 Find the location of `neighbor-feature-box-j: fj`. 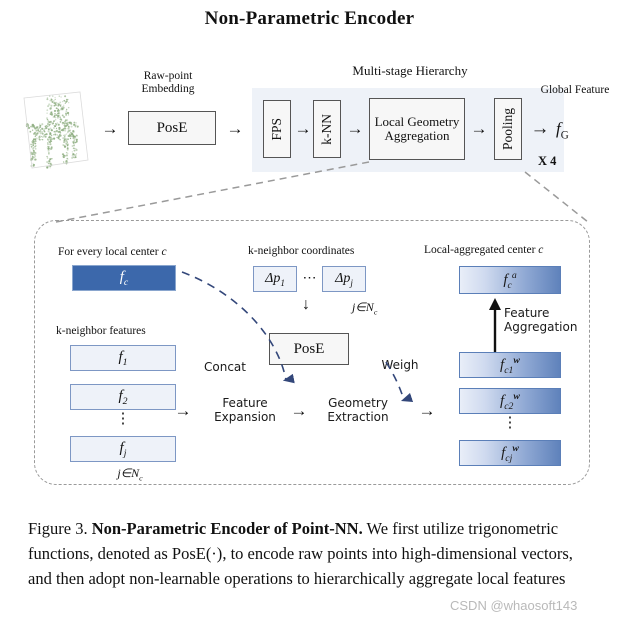

neighbor-feature-box-j: fj is located at coordinates (123, 449).